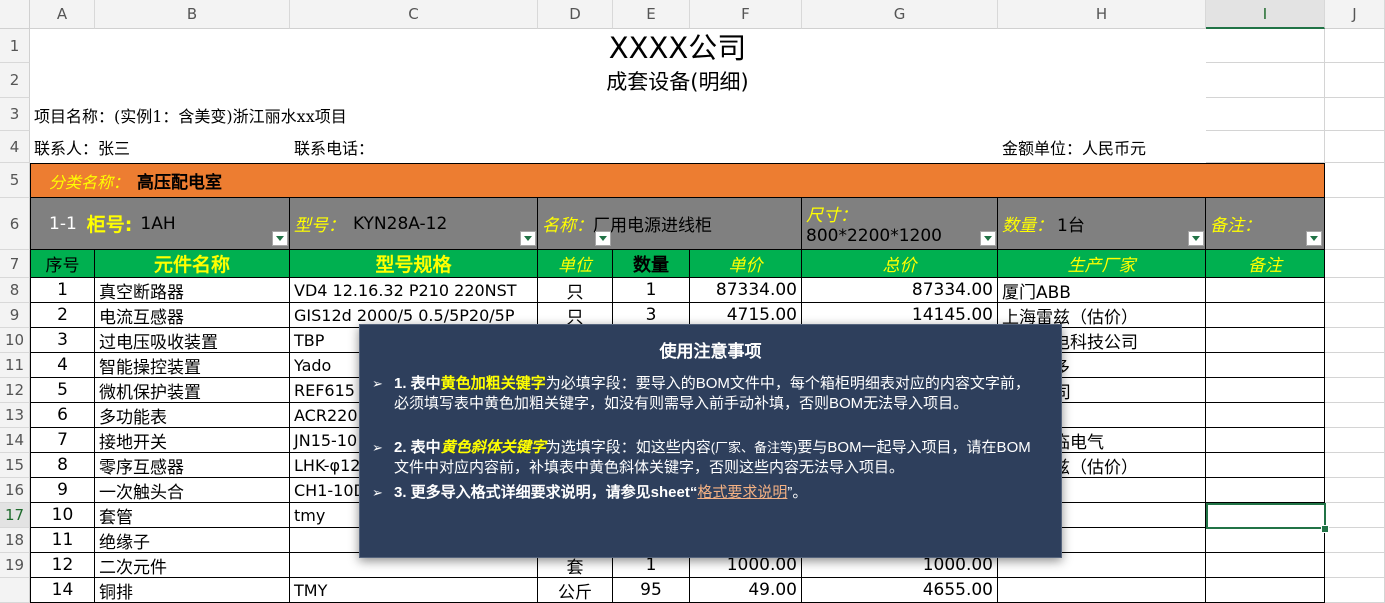 The height and width of the screenshot is (603, 1385). I want to click on column-header-a: A, so click(62, 14).